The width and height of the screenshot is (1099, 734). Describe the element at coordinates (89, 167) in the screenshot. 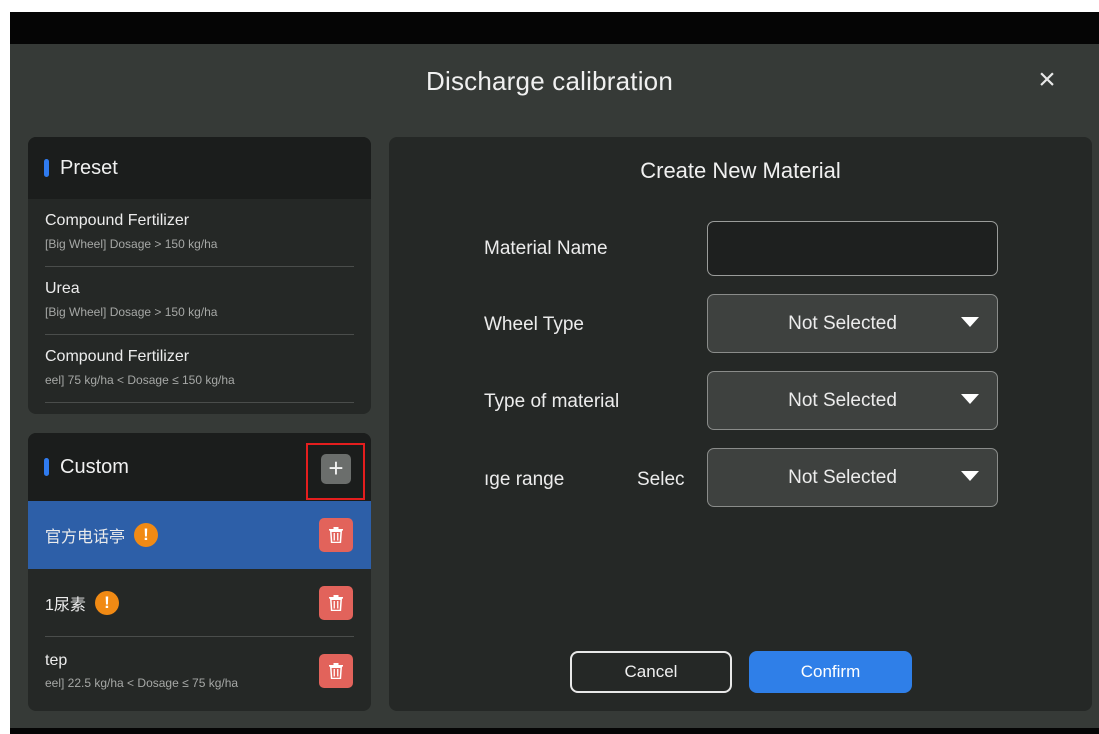

I see `preset-title: Preset` at that location.